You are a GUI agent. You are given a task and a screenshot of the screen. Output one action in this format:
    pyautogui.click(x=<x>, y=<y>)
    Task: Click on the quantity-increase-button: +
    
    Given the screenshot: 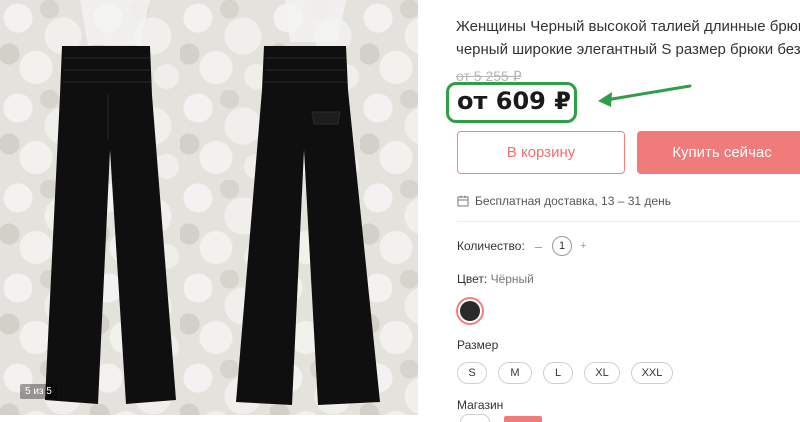 What is the action you would take?
    pyautogui.click(x=583, y=246)
    